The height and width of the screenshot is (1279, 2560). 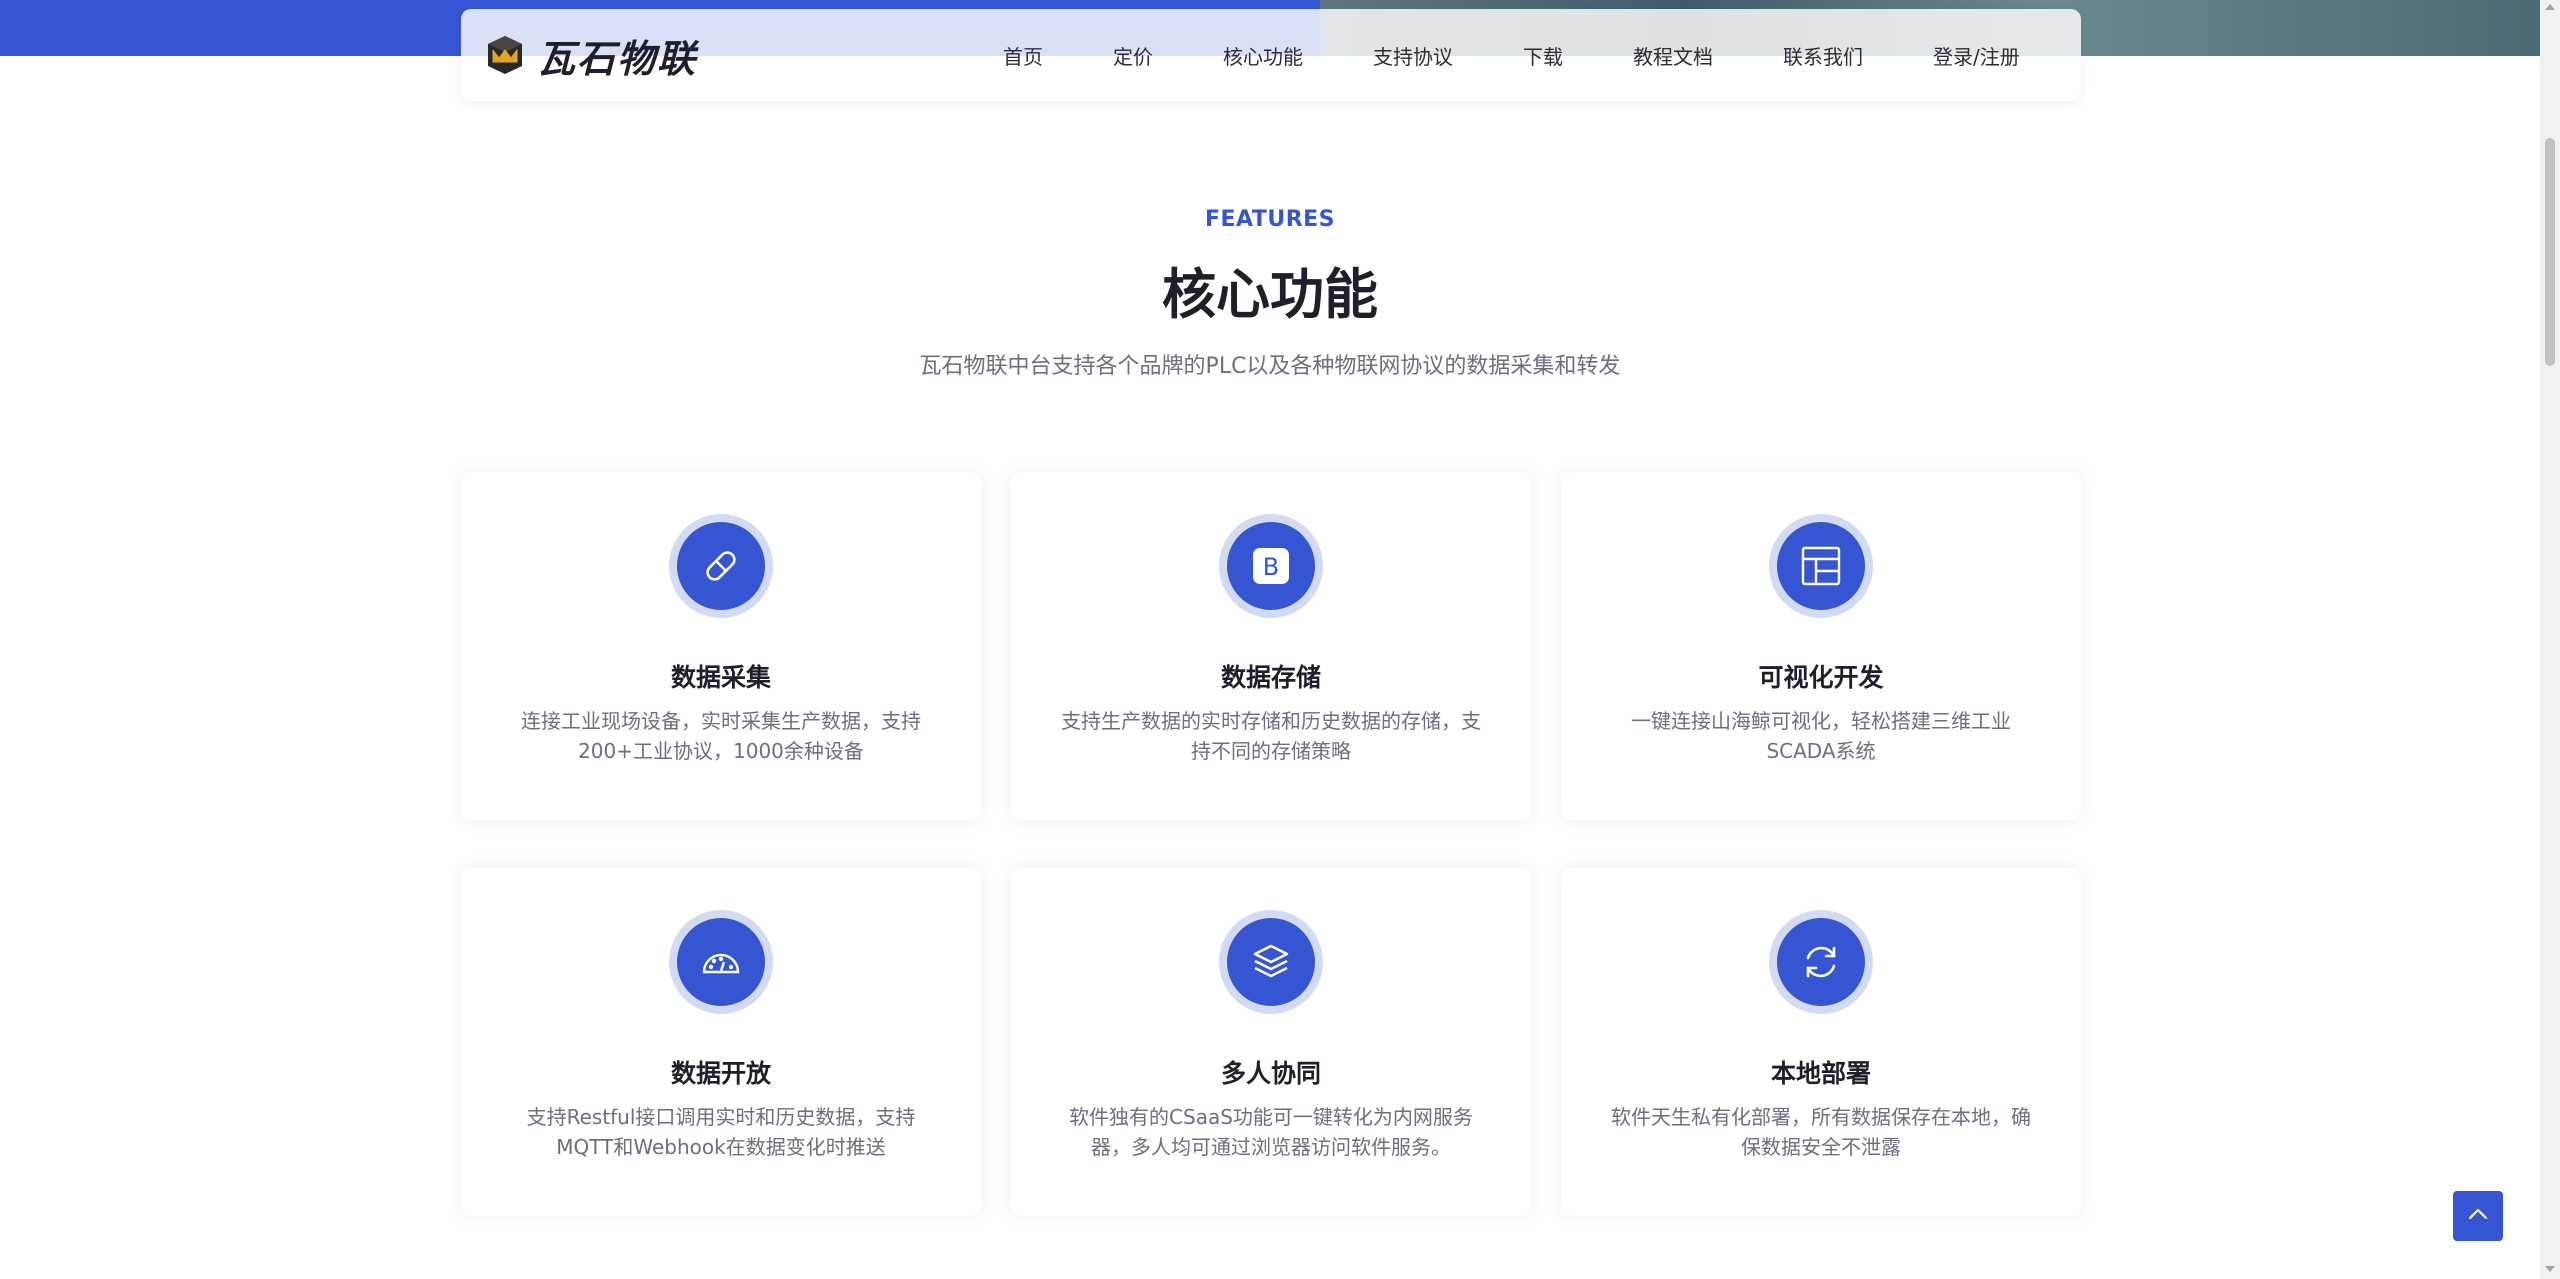 I want to click on section-title: 核心功能, so click(x=1270, y=294).